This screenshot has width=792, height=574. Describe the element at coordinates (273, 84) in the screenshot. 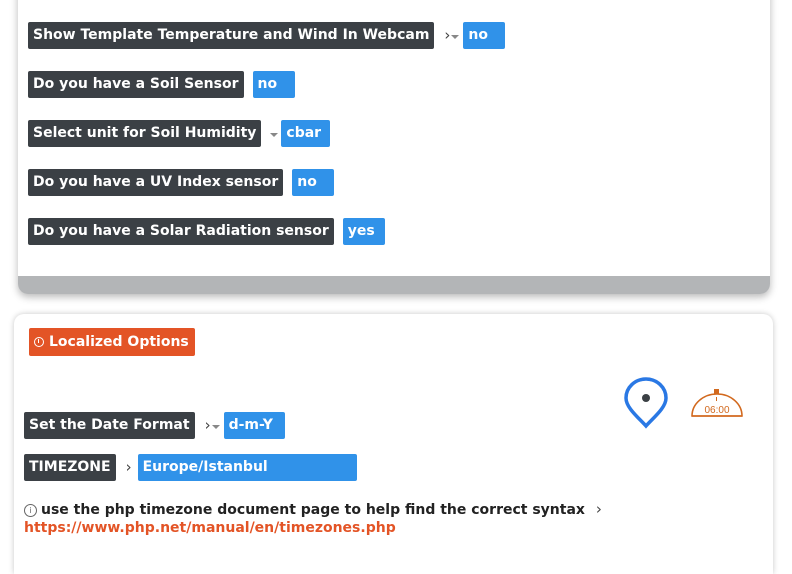

I see `soil-sensor-select: no` at that location.